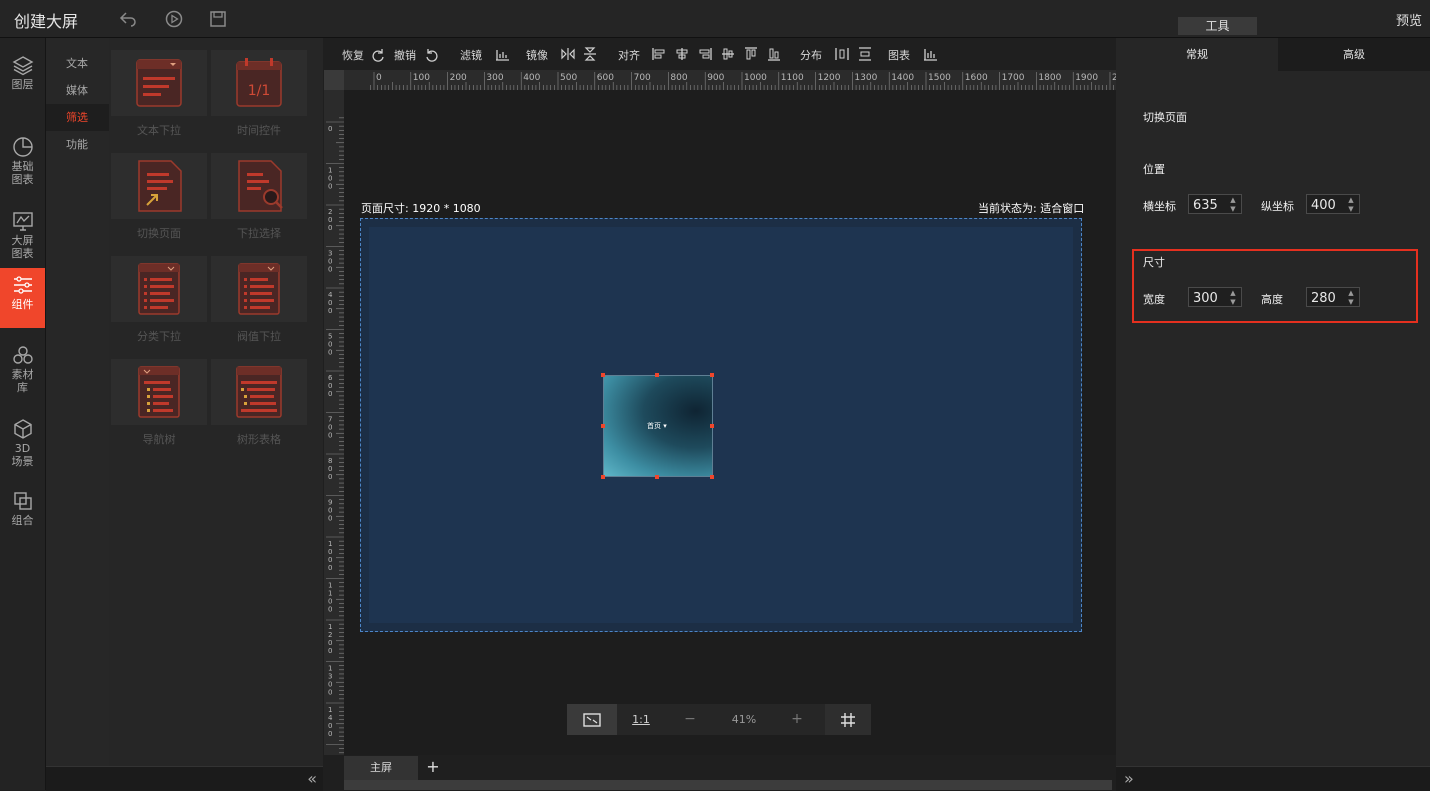  Describe the element at coordinates (22, 78) in the screenshot. I see `nav-item-layers: 图层` at that location.